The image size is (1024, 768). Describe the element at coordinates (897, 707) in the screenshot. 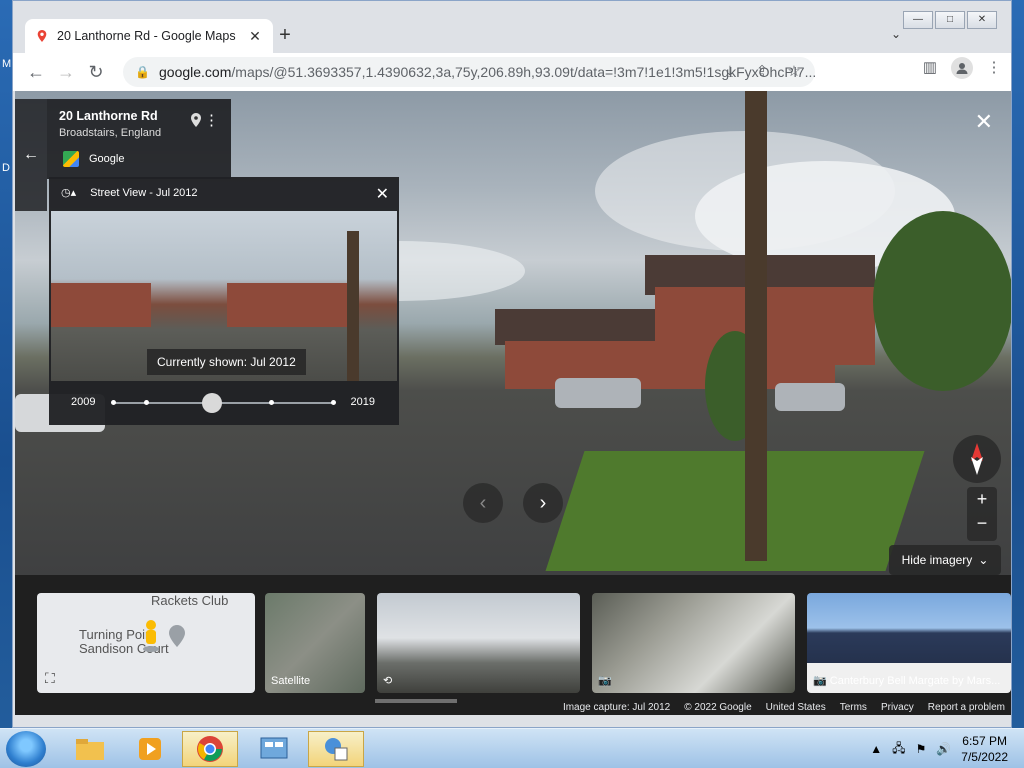

I see `privacy-link: Privacy` at that location.